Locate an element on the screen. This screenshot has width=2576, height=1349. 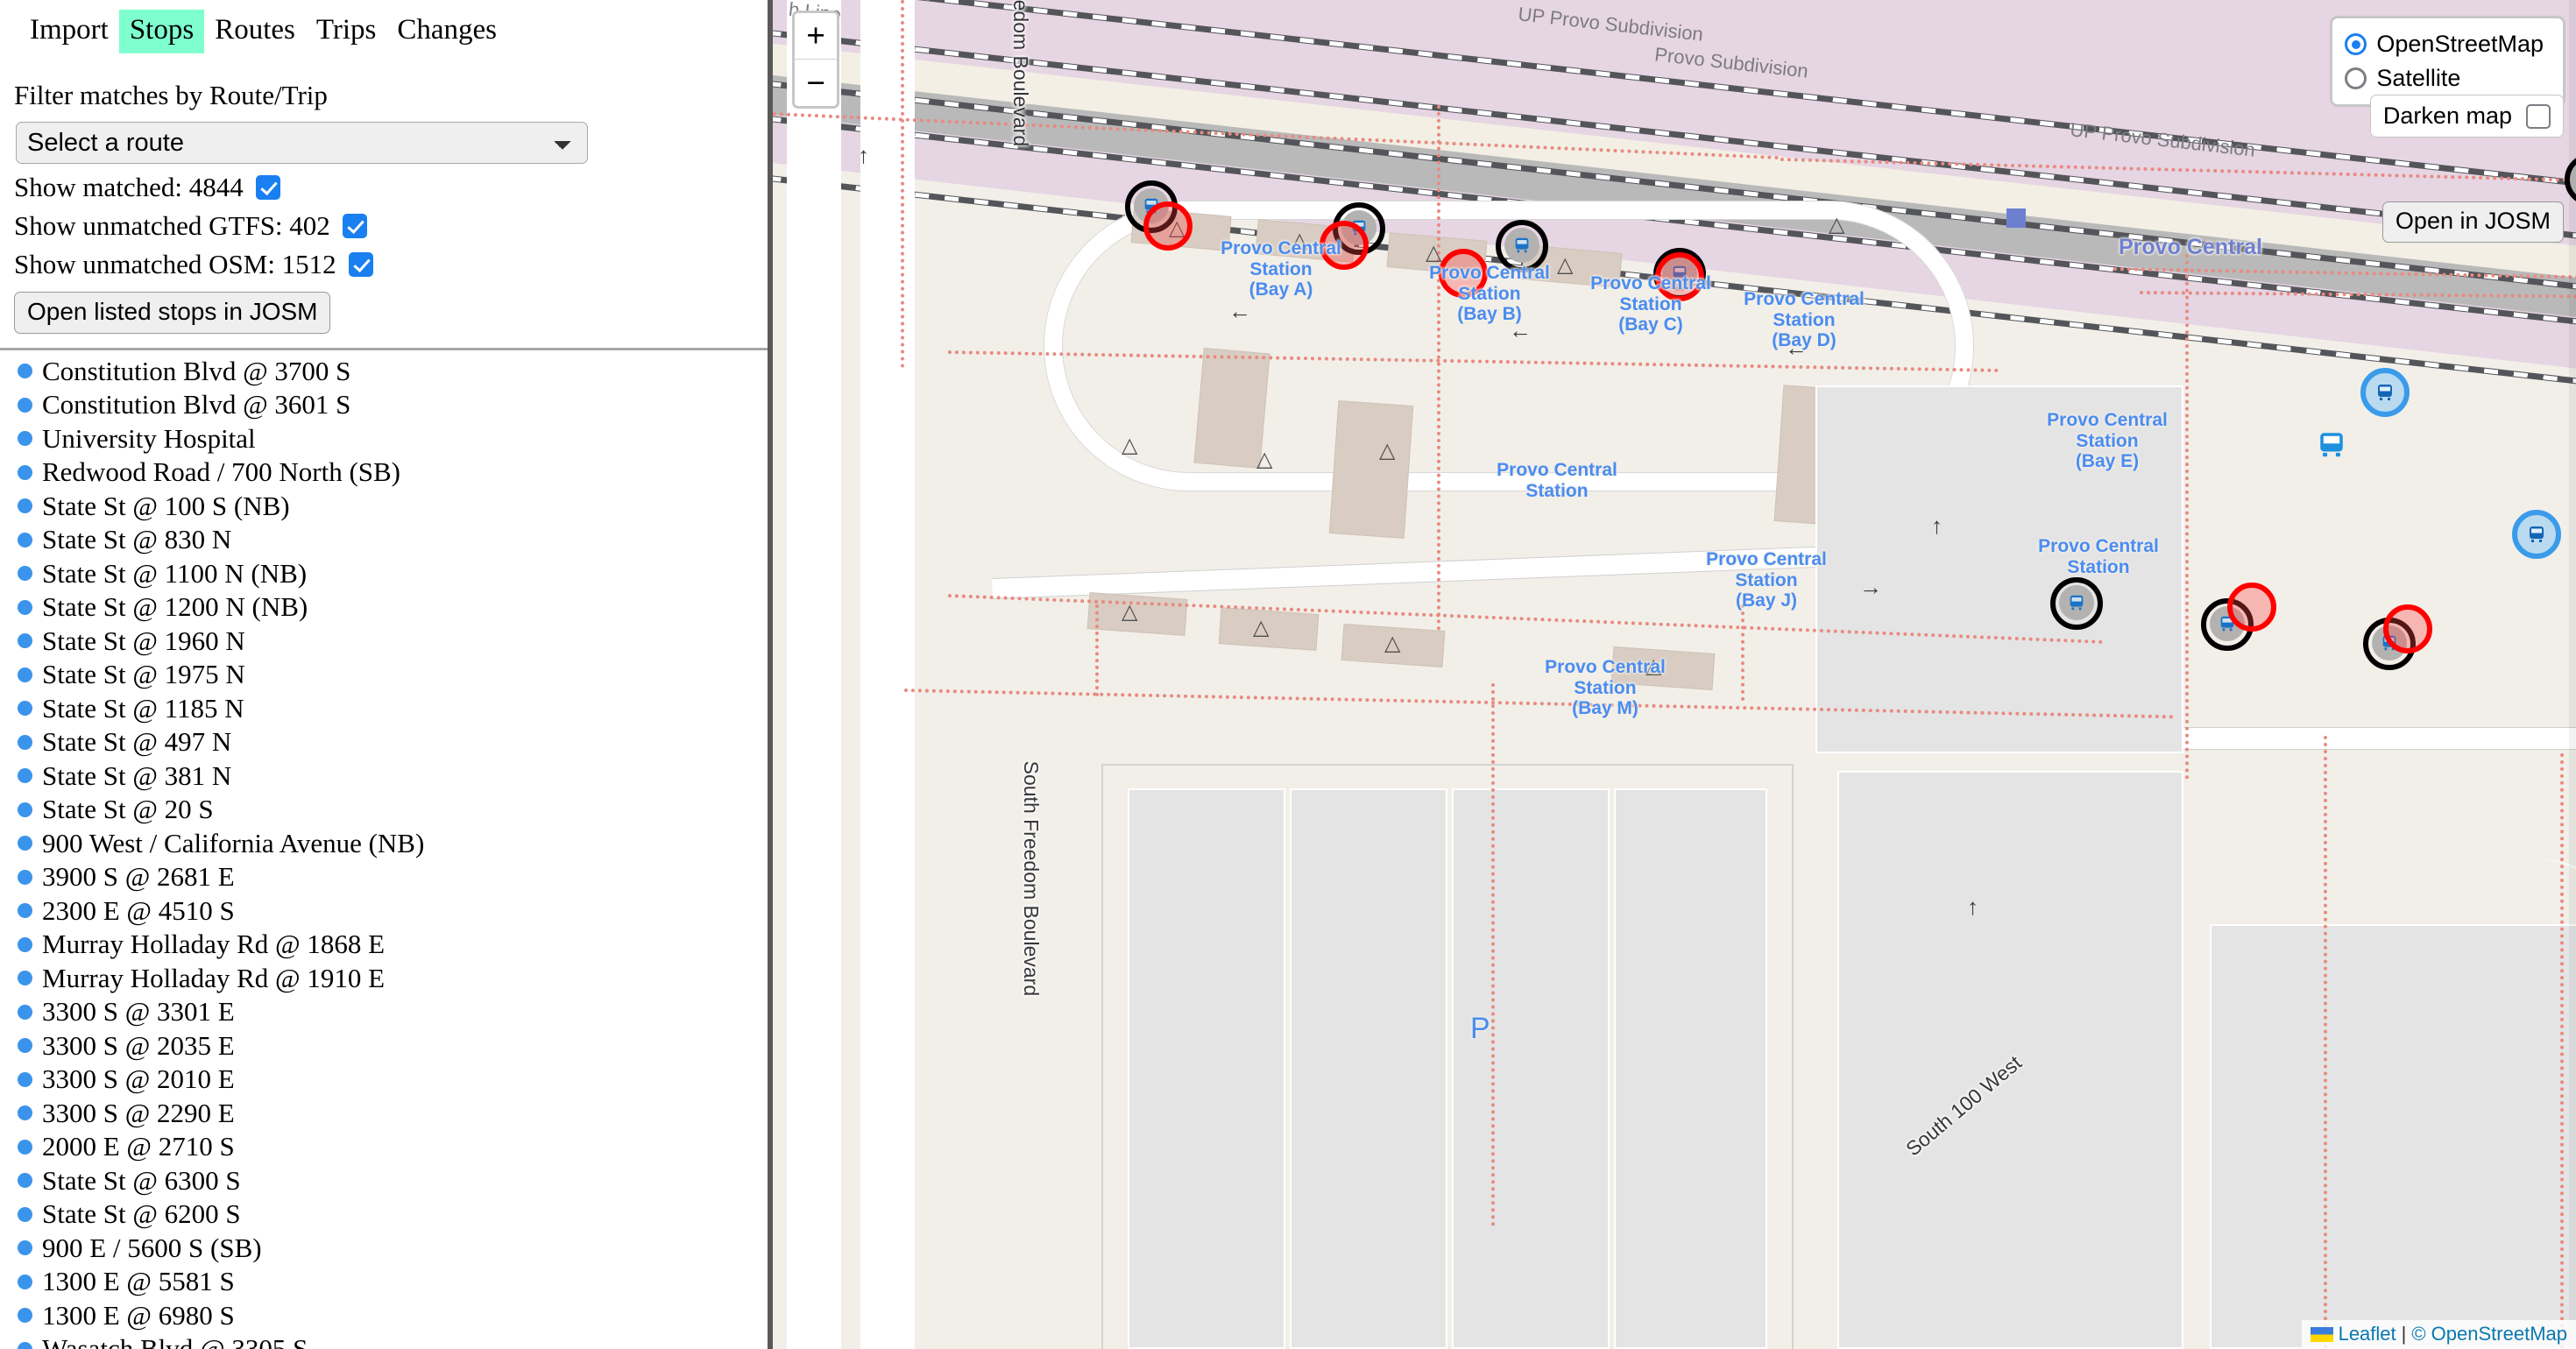
tab-import: Import is located at coordinates (69, 31).